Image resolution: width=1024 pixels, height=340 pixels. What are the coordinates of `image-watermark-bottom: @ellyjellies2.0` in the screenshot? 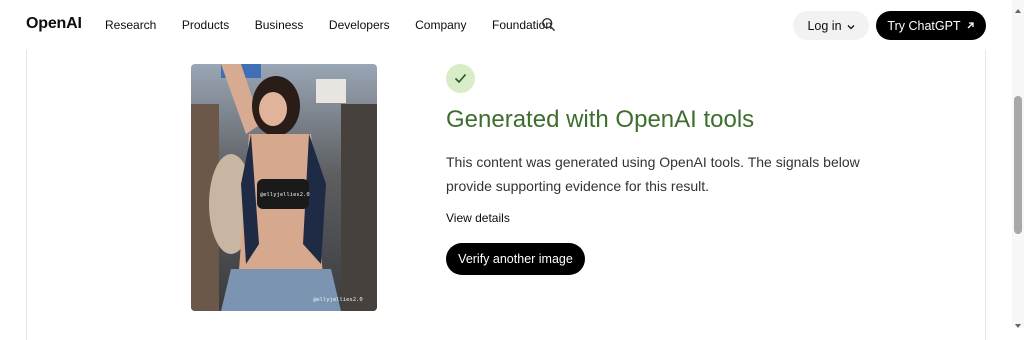 It's located at (338, 300).